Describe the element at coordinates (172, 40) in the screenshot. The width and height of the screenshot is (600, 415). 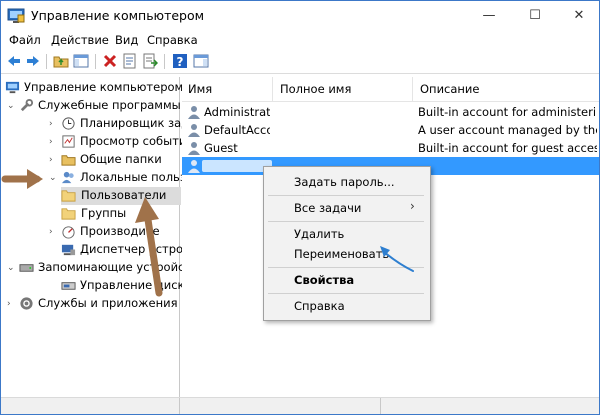
I see `menu-help: Справка` at that location.